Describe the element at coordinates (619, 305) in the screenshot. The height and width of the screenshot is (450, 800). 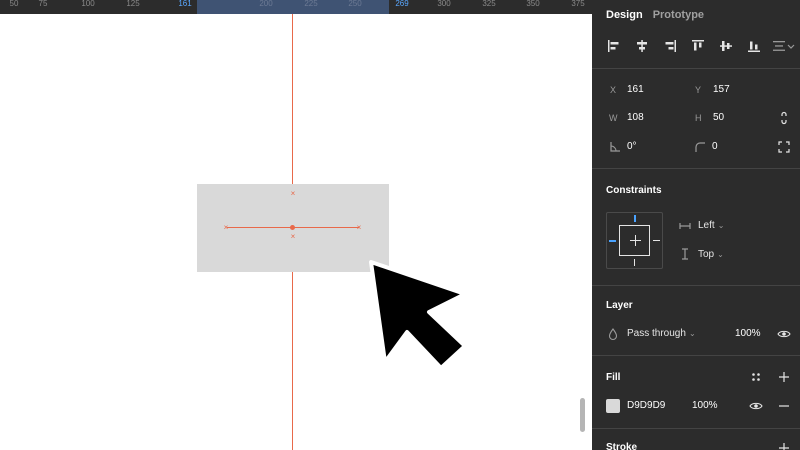
I see `layer-title: Layer` at that location.